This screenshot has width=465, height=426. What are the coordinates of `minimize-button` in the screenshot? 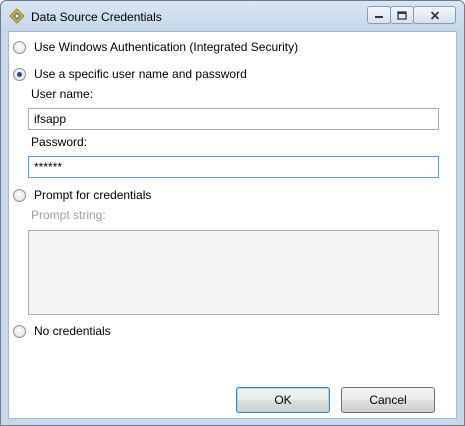 It's located at (379, 15).